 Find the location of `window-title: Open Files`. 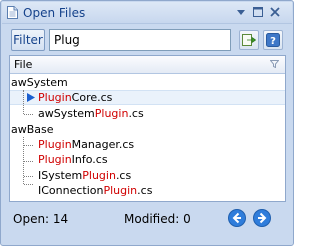

window-title: Open Files is located at coordinates (54, 13).